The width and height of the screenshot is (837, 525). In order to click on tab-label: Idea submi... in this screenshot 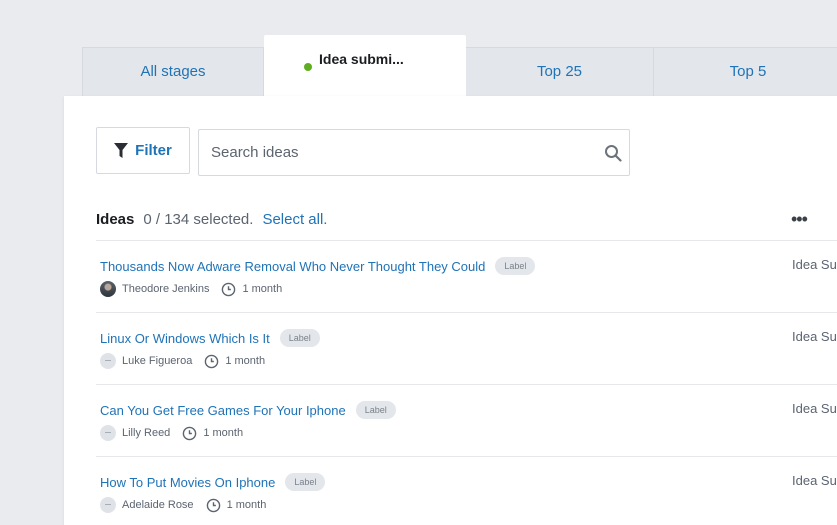, I will do `click(361, 58)`.